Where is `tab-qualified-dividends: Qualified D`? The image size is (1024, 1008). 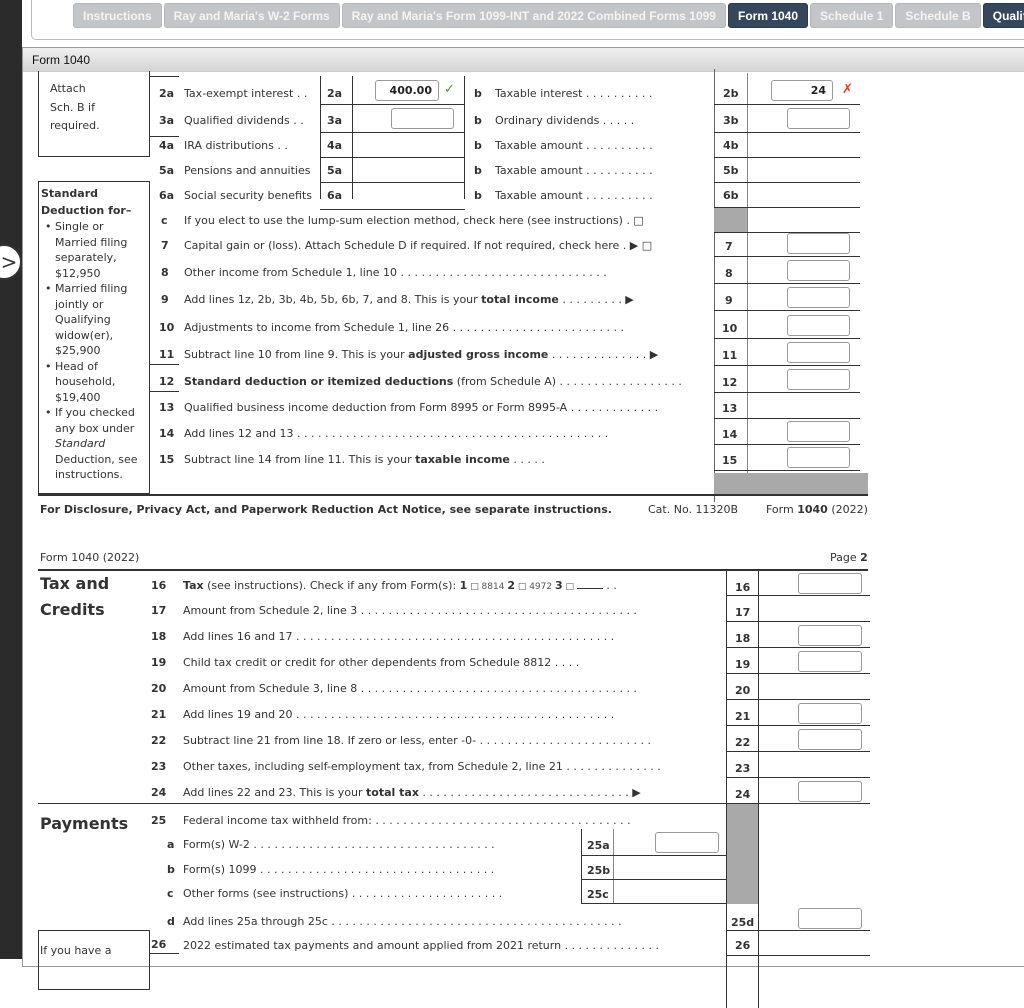 tab-qualified-dividends: Qualified D is located at coordinates (1003, 15).